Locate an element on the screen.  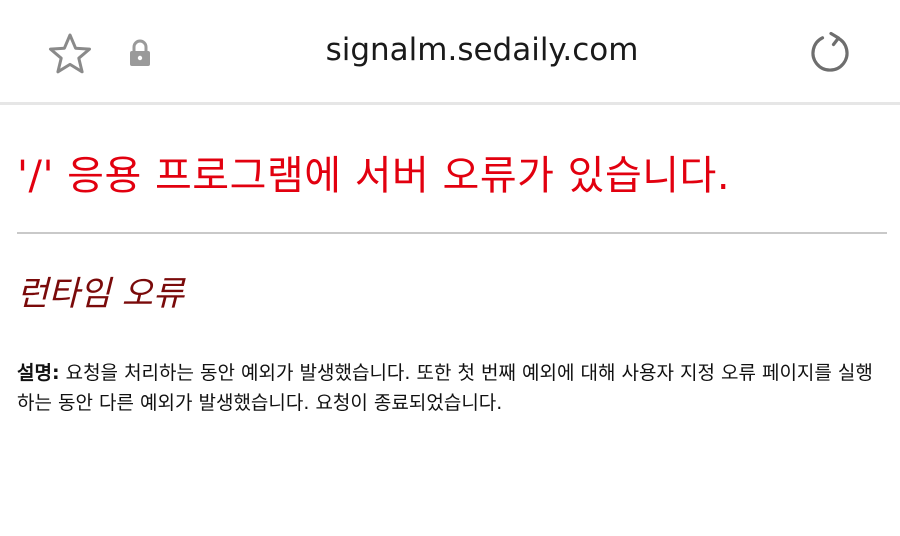
address-bar-url: signalm.sedaily.com is located at coordinates (450, 50).